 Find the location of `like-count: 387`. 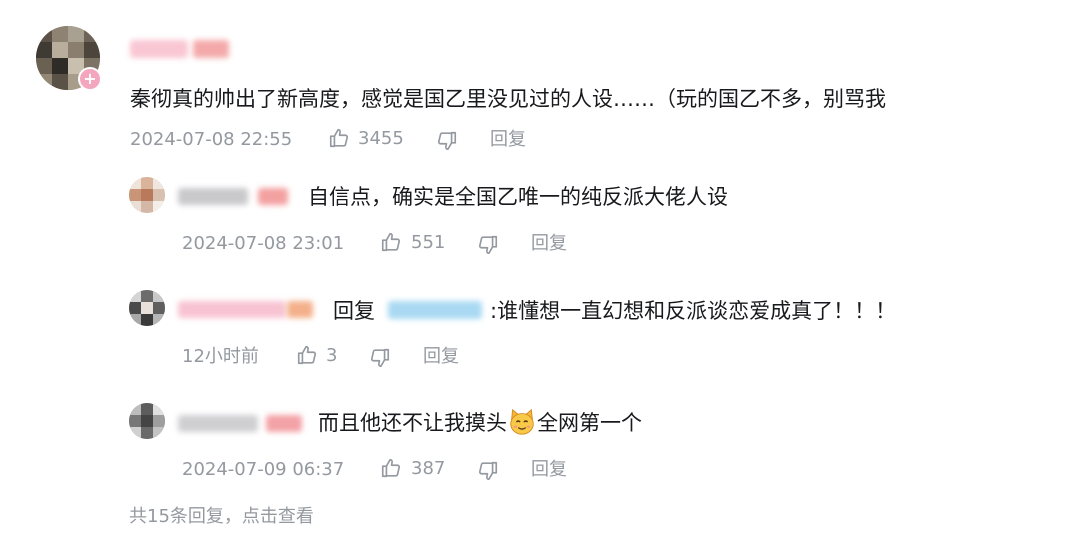

like-count: 387 is located at coordinates (428, 468).